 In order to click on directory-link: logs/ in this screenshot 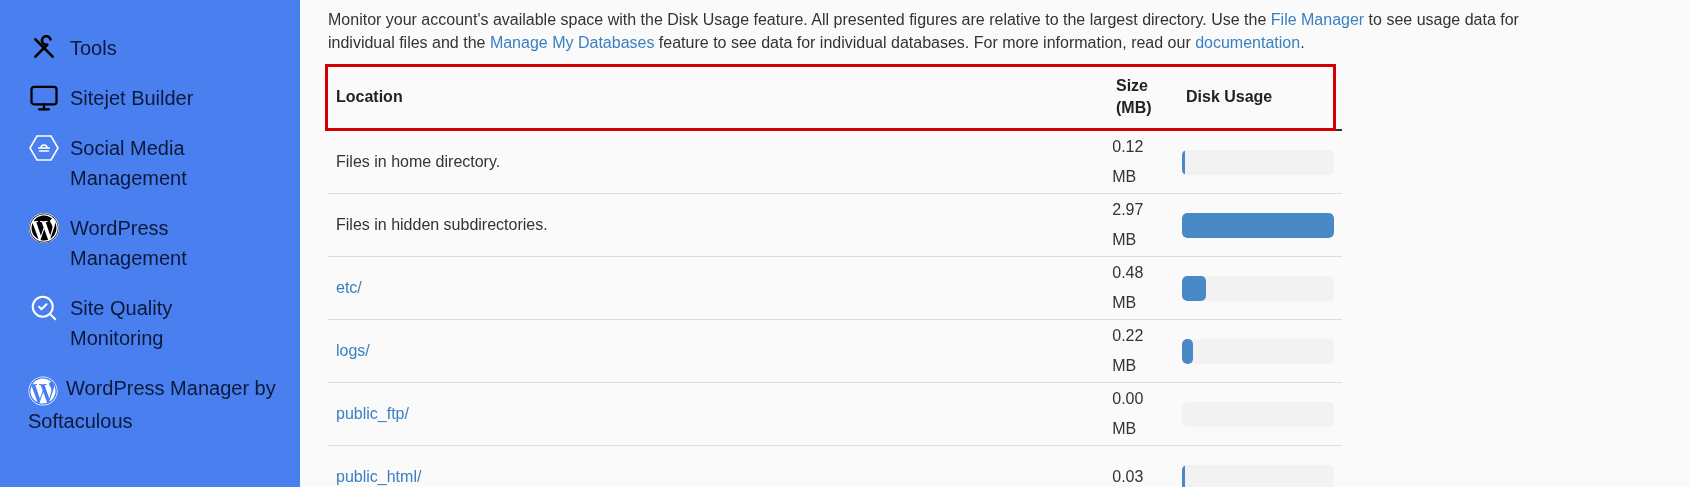, I will do `click(353, 350)`.